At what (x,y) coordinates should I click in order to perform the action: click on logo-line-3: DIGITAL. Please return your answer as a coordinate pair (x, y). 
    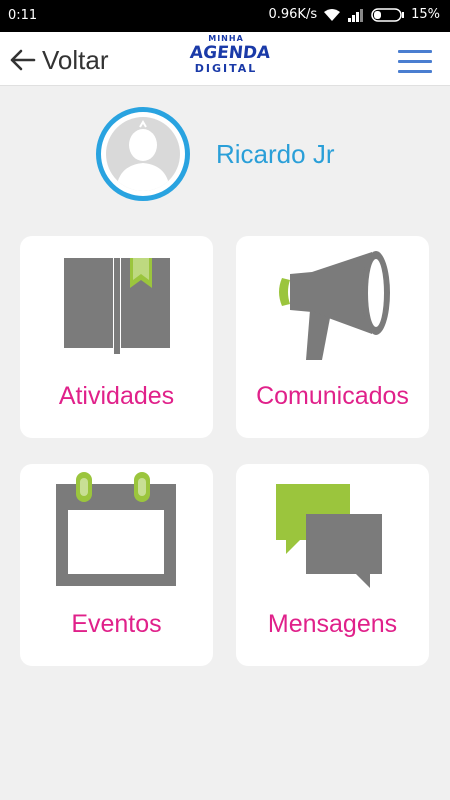
    Looking at the image, I should click on (226, 68).